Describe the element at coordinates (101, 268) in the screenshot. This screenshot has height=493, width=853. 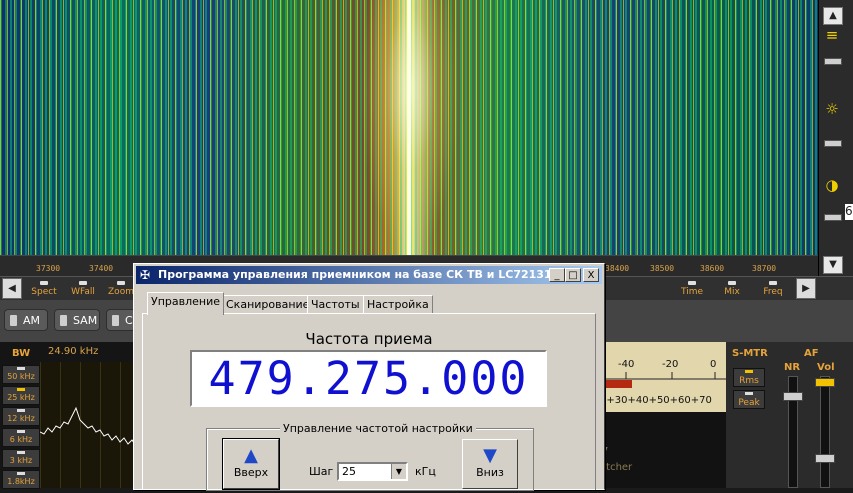
I see `ruler-label: 37400` at that location.